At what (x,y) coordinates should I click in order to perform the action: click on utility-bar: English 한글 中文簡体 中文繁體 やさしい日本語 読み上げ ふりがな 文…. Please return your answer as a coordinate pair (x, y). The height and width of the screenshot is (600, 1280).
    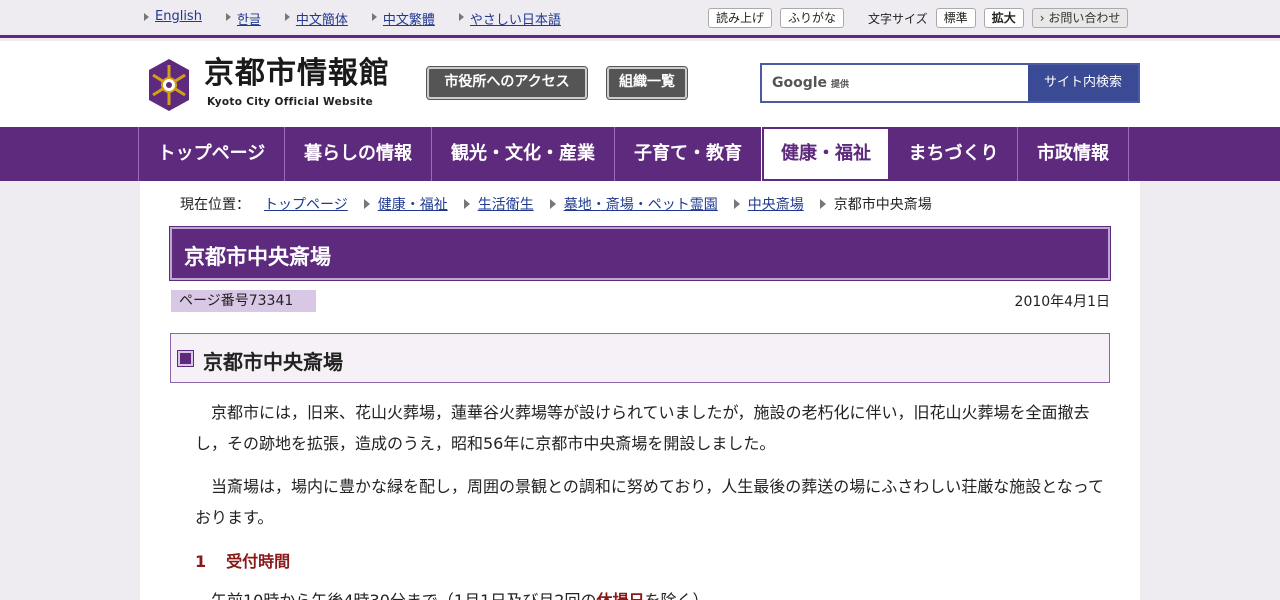
    Looking at the image, I should click on (640, 19).